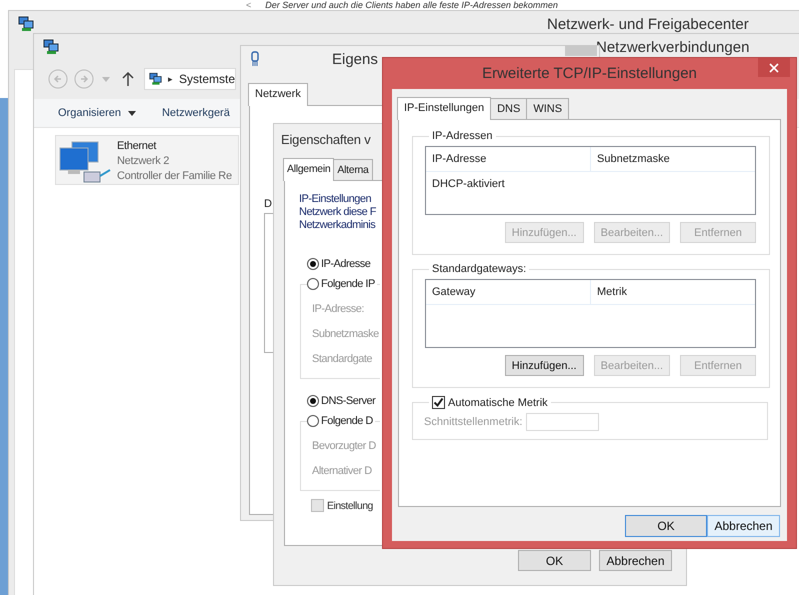 The width and height of the screenshot is (799, 595). I want to click on description-text: IP-Einstellungen, so click(335, 199).